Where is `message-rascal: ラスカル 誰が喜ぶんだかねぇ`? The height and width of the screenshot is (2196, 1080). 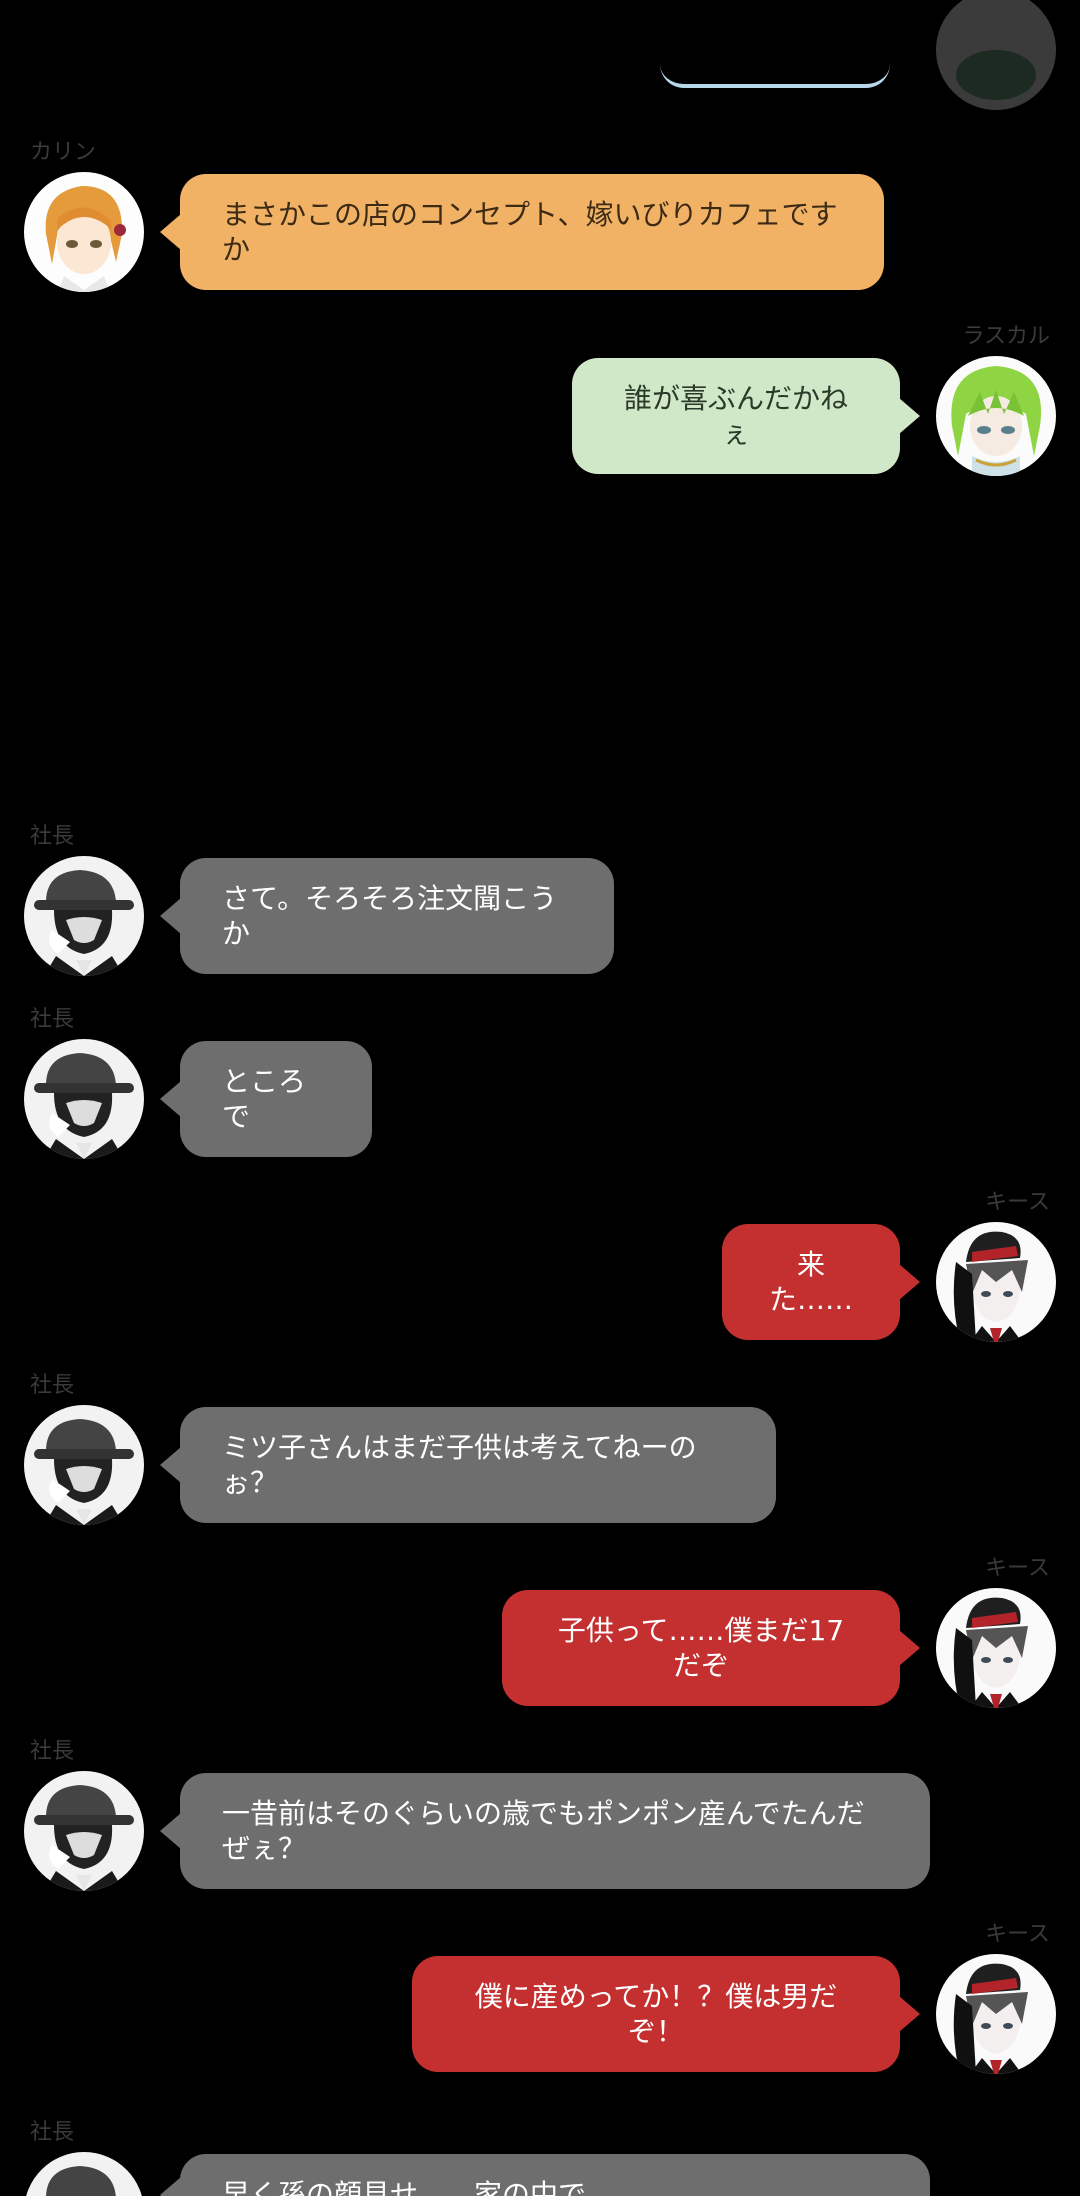 message-rascal: ラスカル 誰が喜ぶんだかねぇ is located at coordinates (540, 403).